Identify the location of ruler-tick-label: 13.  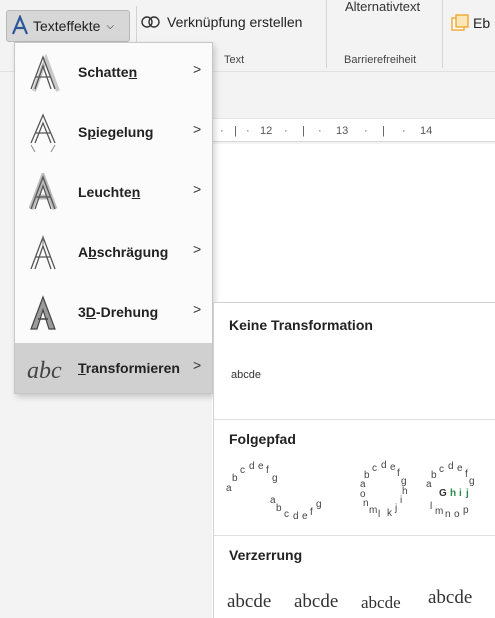
(342, 131).